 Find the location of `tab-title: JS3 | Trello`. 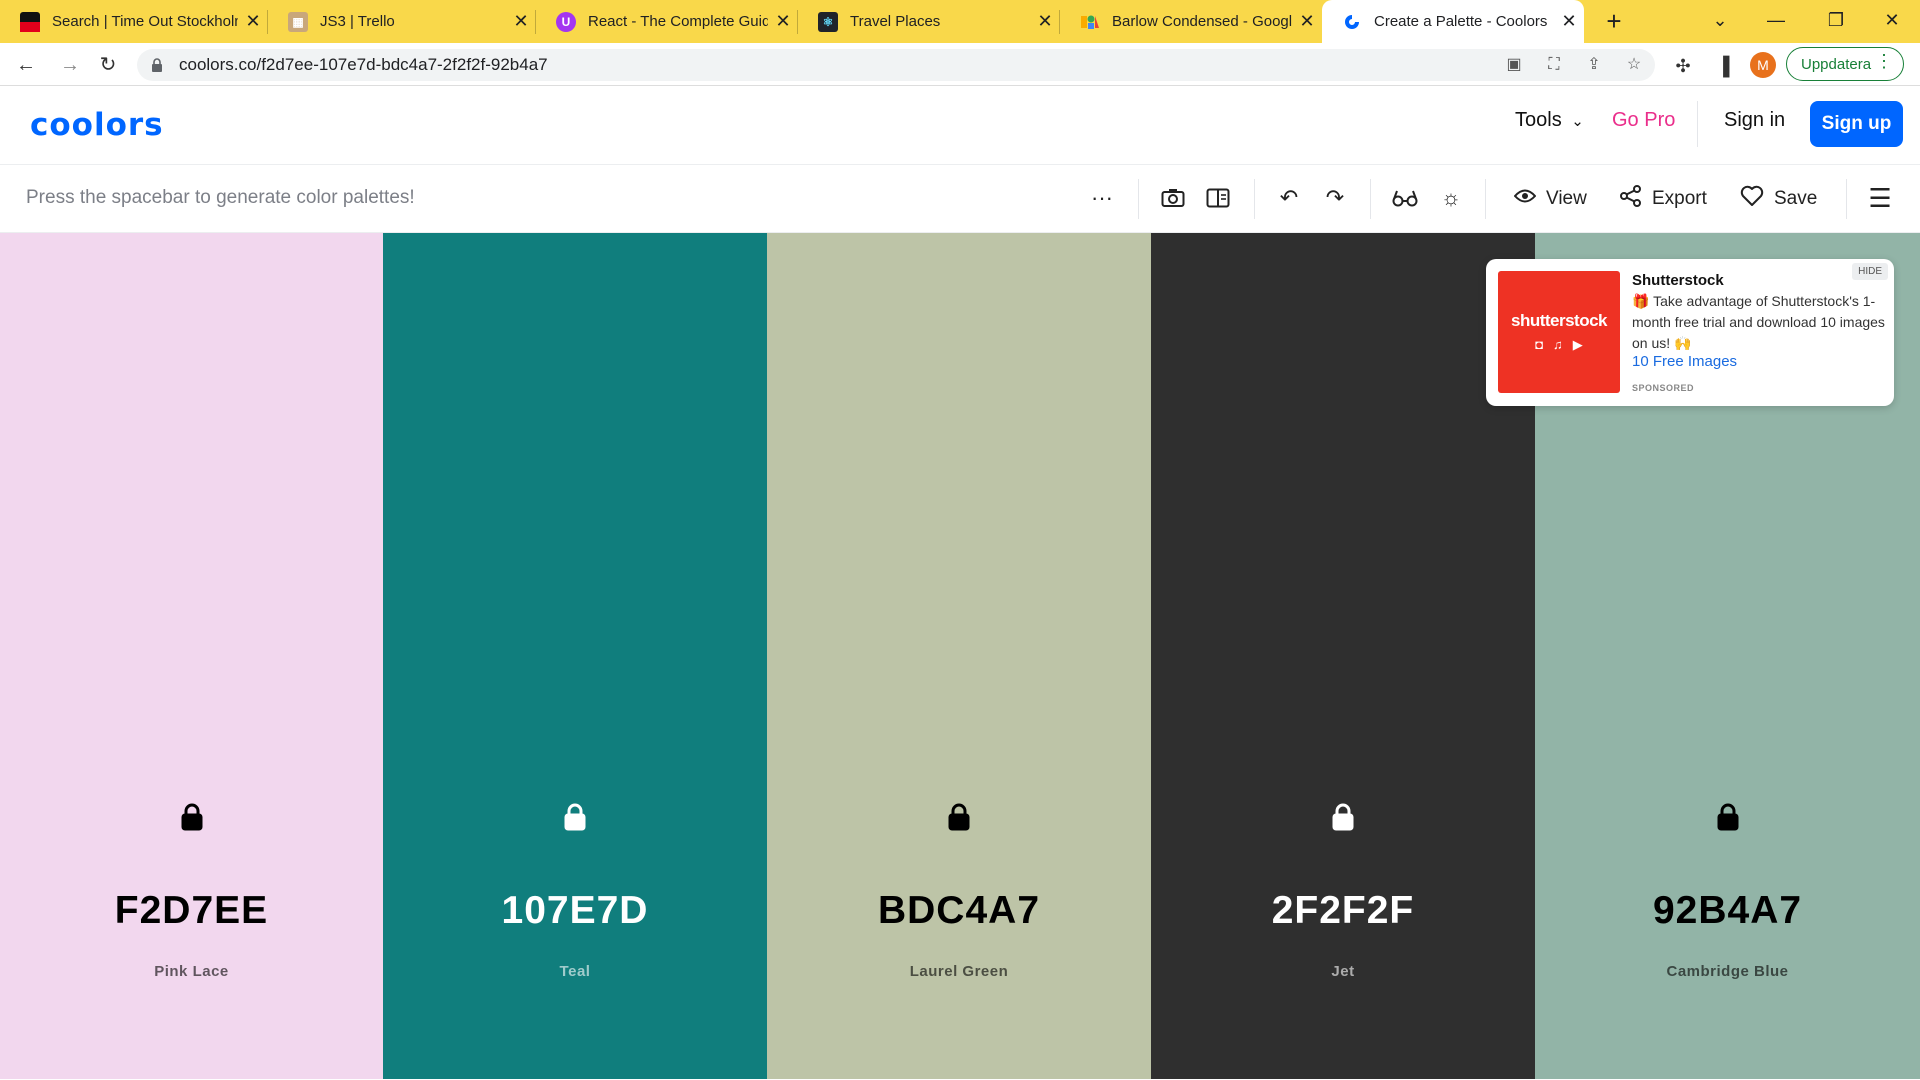

tab-title: JS3 | Trello is located at coordinates (357, 21).